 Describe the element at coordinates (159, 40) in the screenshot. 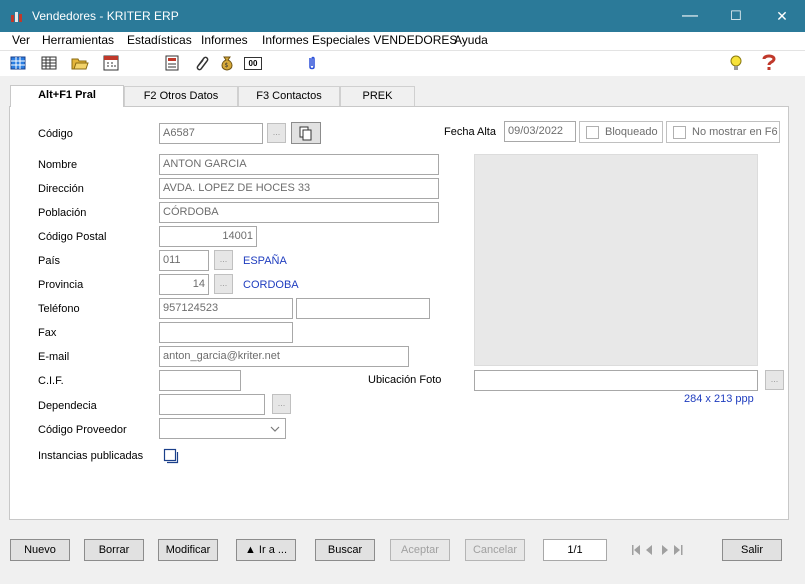

I see `menu-item-estadisticas: Estadísticas` at that location.